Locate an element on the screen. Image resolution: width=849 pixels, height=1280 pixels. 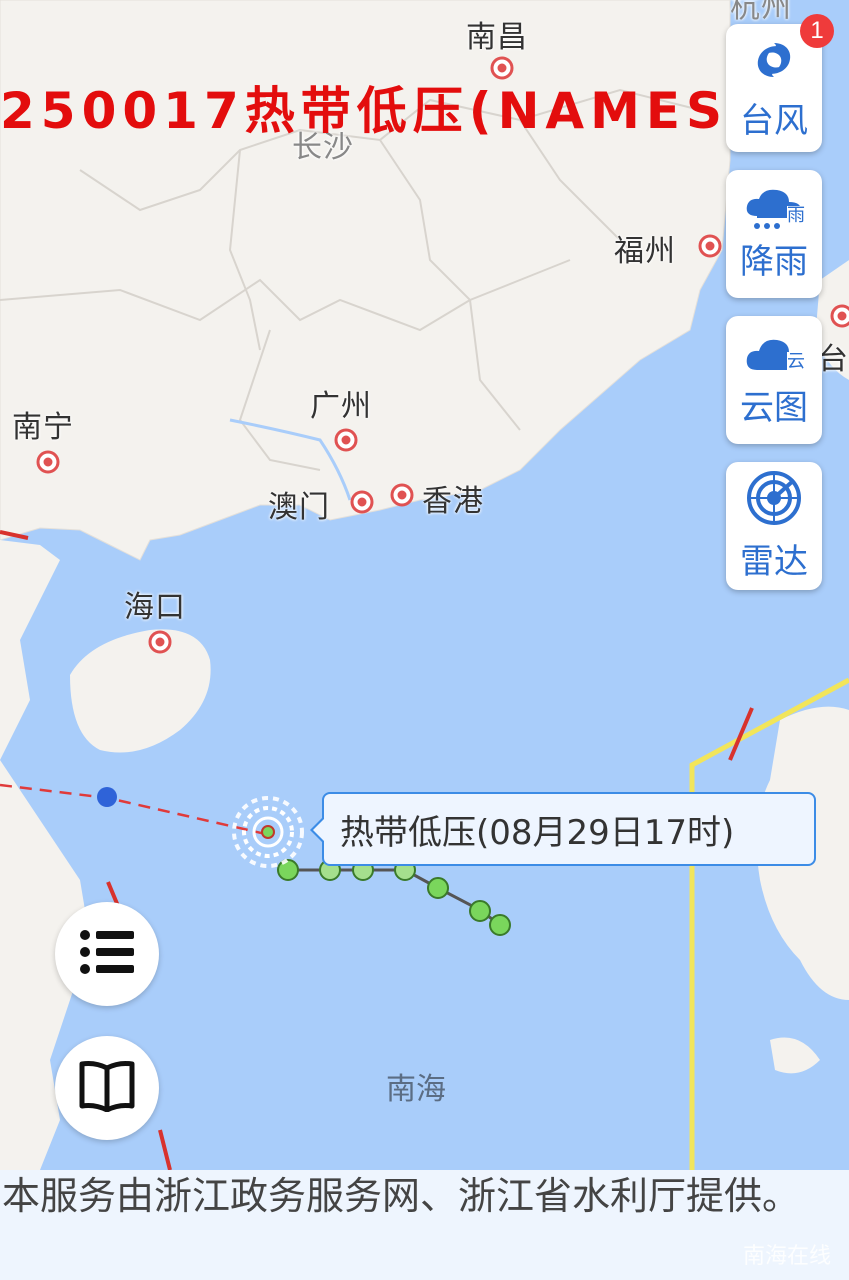
legend-button is located at coordinates (107, 1088).